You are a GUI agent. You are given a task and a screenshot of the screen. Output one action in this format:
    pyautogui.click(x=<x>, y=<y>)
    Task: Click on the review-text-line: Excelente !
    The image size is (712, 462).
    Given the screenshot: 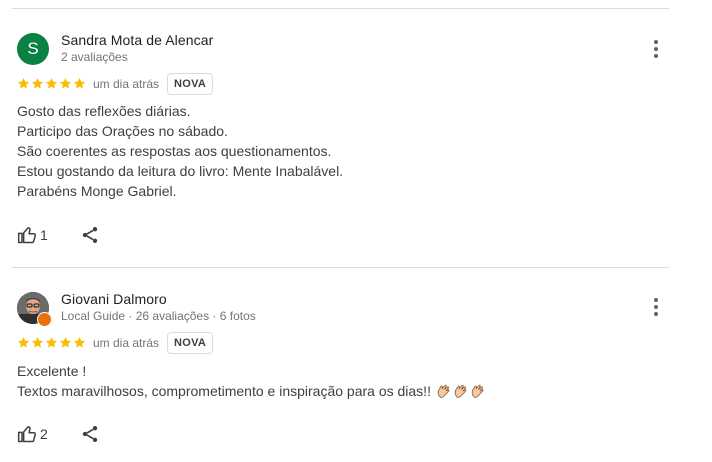 What is the action you would take?
    pyautogui.click(x=52, y=371)
    